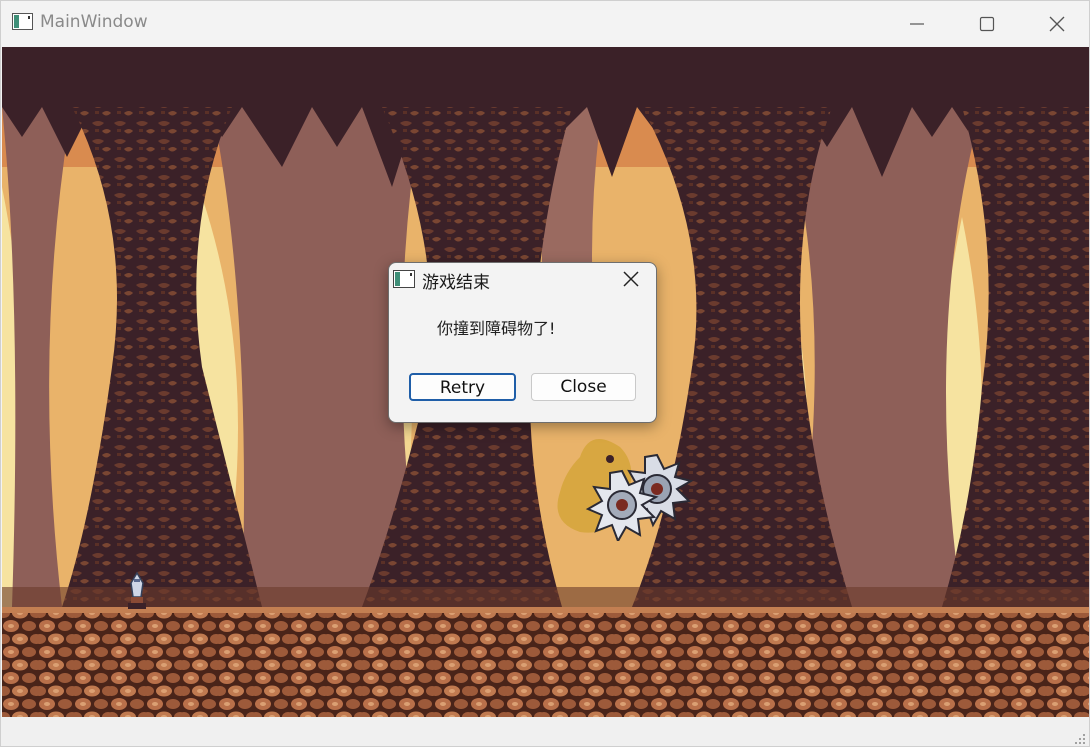 The image size is (1090, 747). I want to click on dialog-title: 游戏结束, so click(456, 283).